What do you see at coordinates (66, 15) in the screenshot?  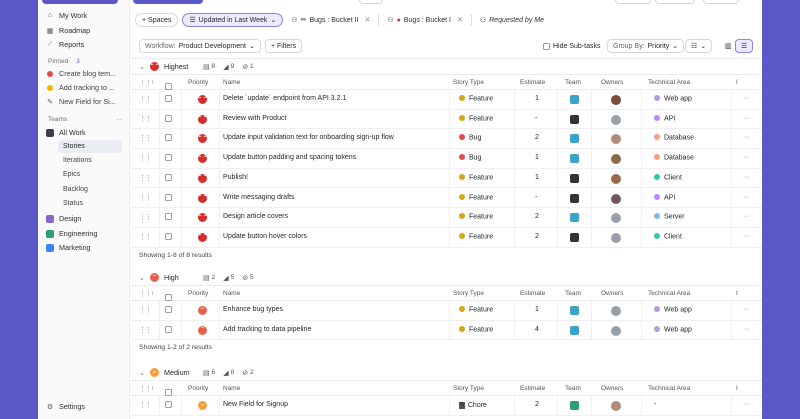 I see `sidebar-item-my-work: ⌂ My Work` at bounding box center [66, 15].